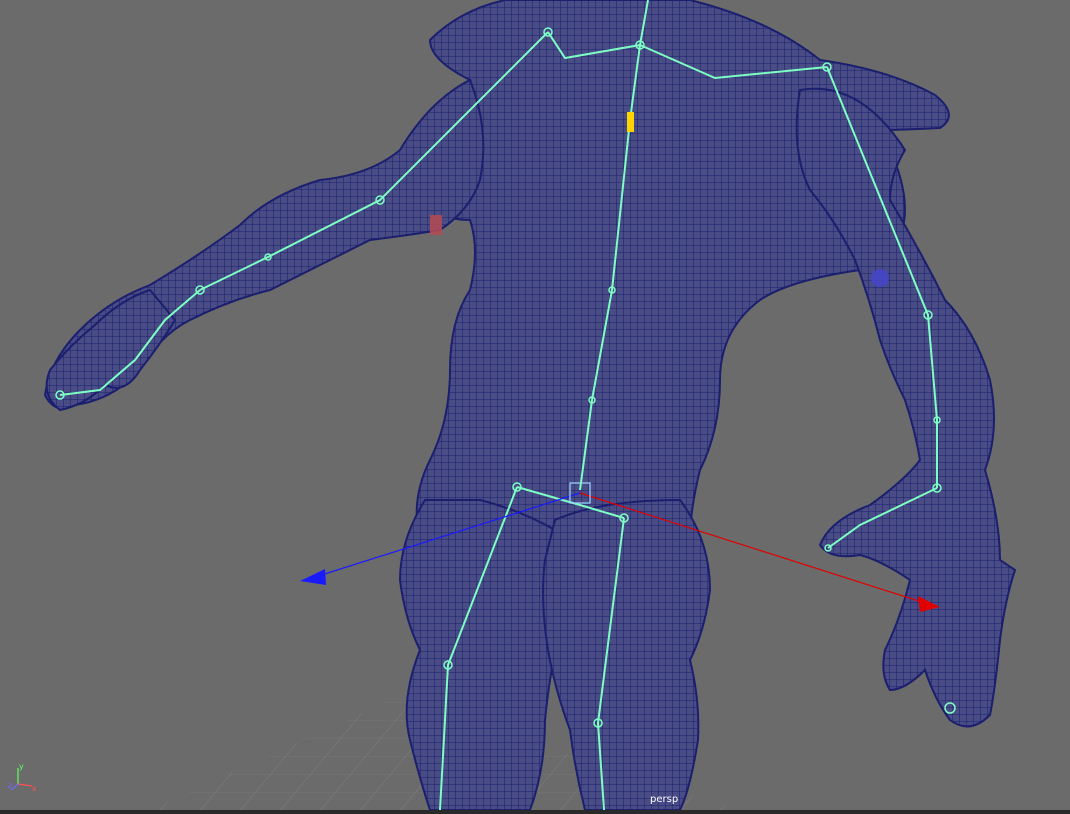 The image size is (1070, 814). Describe the element at coordinates (480, 655) in the screenshot. I see `left-leg-mesh` at that location.